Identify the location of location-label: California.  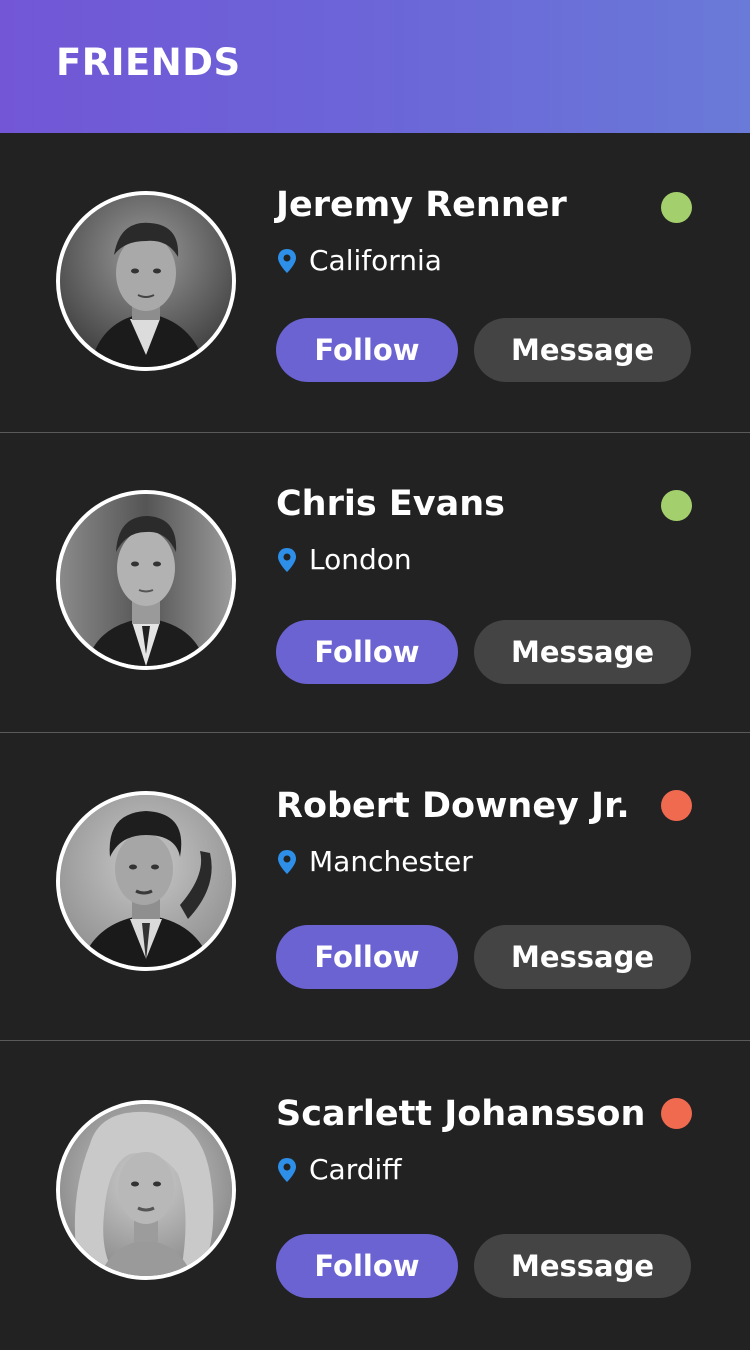
(375, 260).